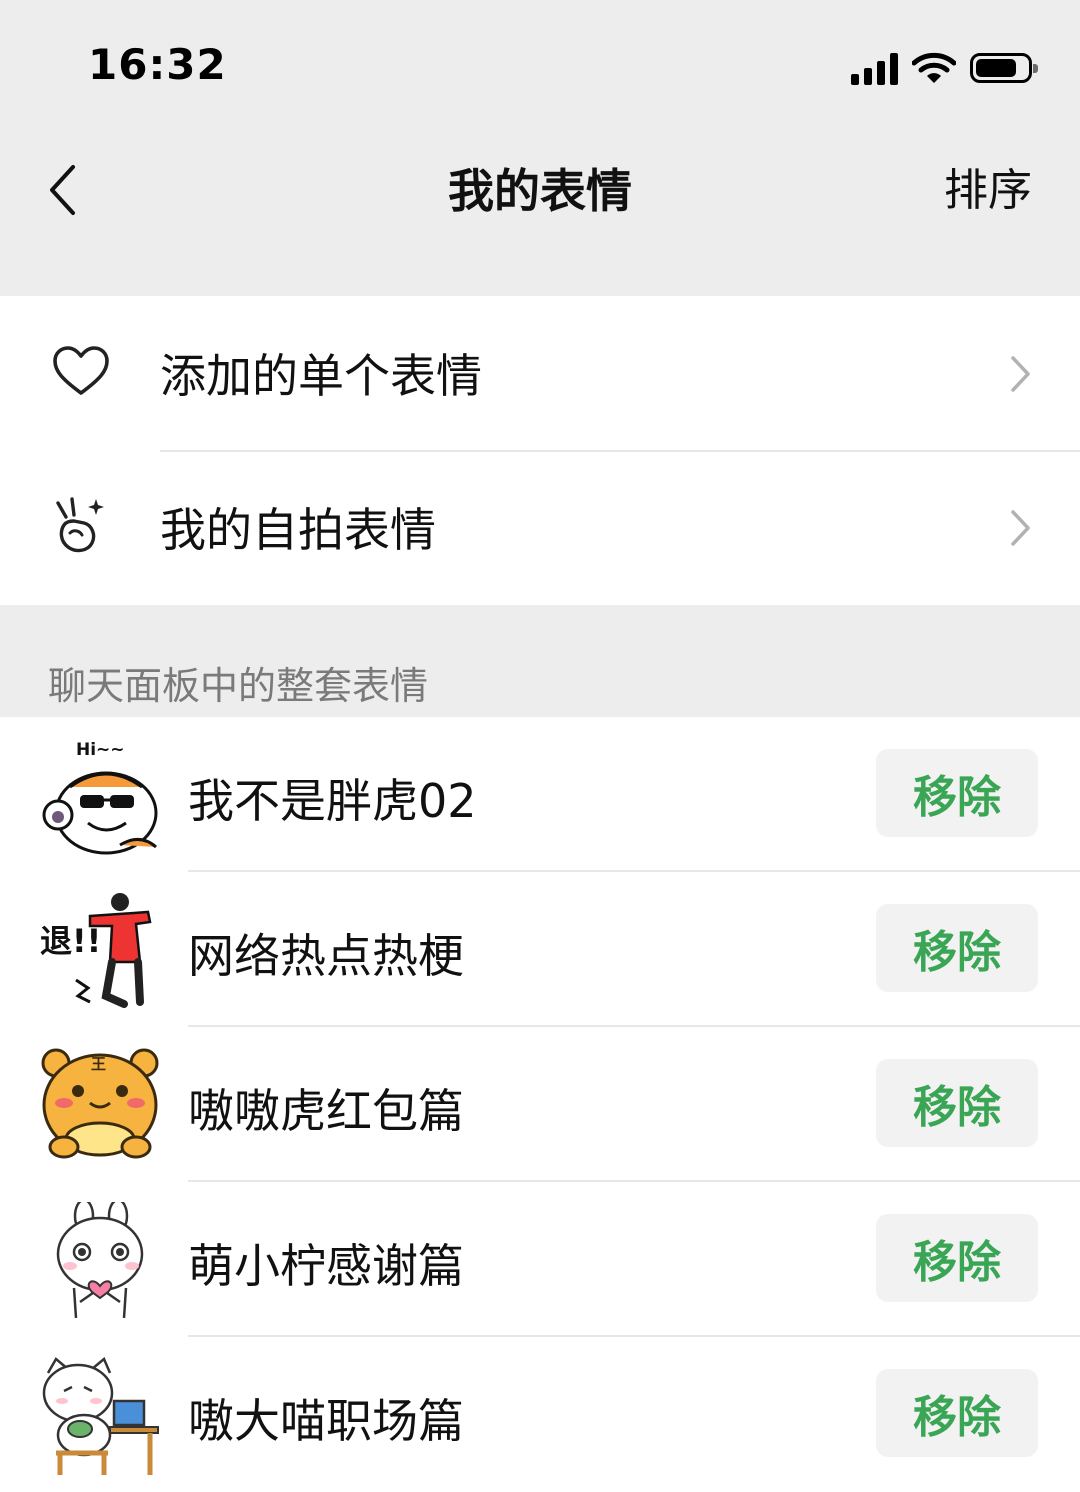 This screenshot has width=1080, height=1492. Describe the element at coordinates (100, 1260) in the screenshot. I see `bunny-sticker-thumbnail` at that location.